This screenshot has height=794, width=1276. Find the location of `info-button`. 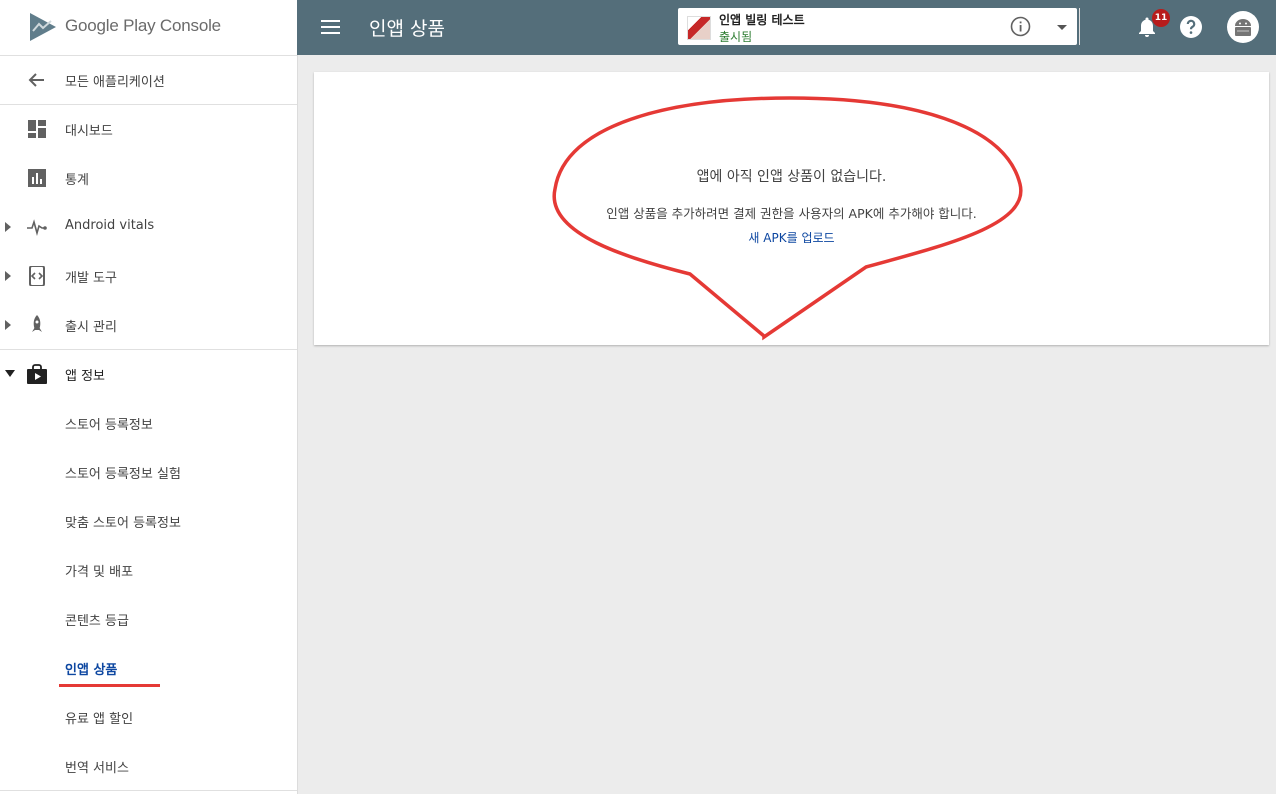

info-button is located at coordinates (1020, 26).